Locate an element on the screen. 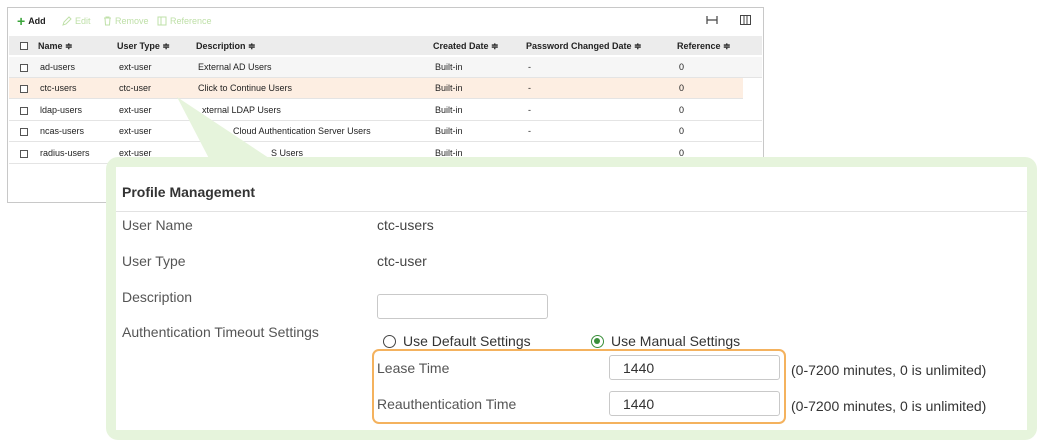 This screenshot has width=1039, height=446. cell-description: External AD Users is located at coordinates (235, 67).